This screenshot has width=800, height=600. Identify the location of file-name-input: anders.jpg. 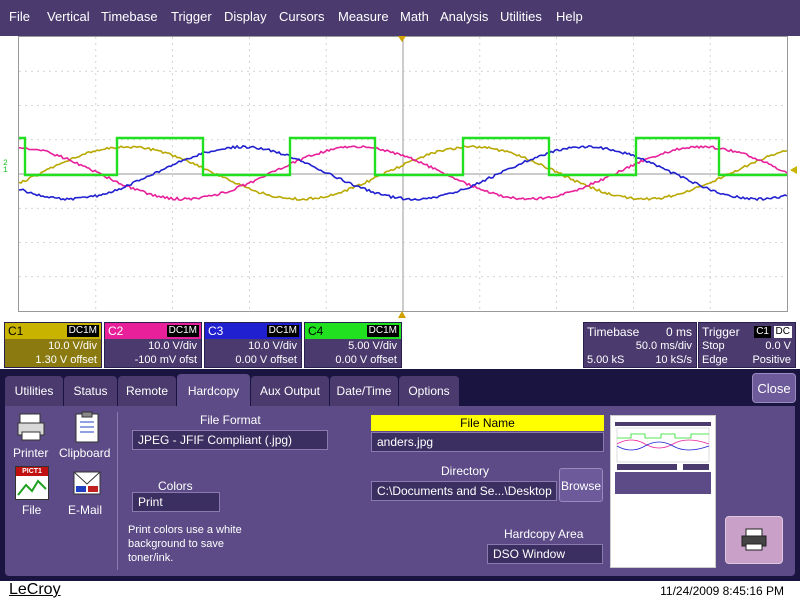
(487, 442).